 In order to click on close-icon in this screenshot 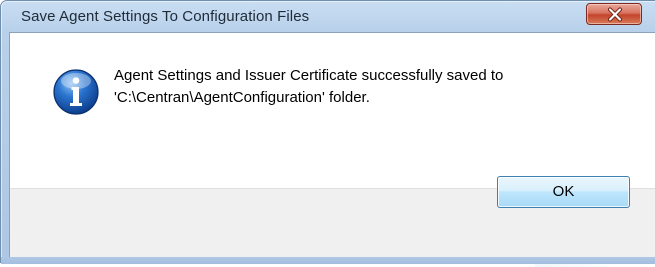, I will do `click(615, 14)`.